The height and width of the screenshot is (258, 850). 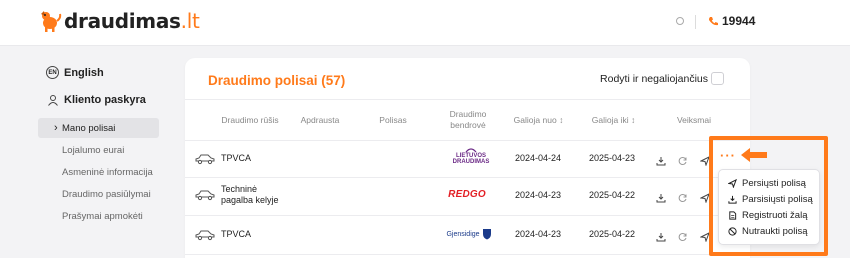 What do you see at coordinates (777, 199) in the screenshot?
I see `menu-item-label: Parsisiųsti polisą` at bounding box center [777, 199].